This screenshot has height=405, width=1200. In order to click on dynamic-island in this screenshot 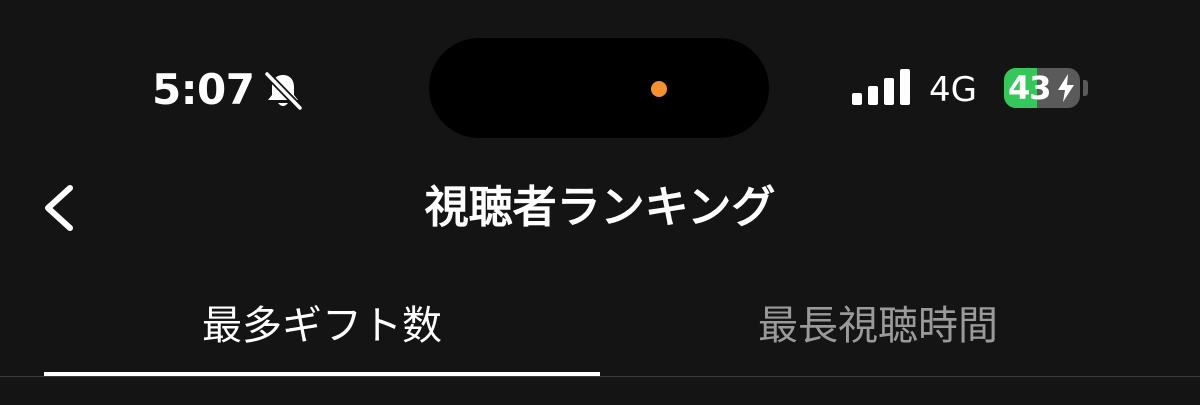, I will do `click(599, 88)`.